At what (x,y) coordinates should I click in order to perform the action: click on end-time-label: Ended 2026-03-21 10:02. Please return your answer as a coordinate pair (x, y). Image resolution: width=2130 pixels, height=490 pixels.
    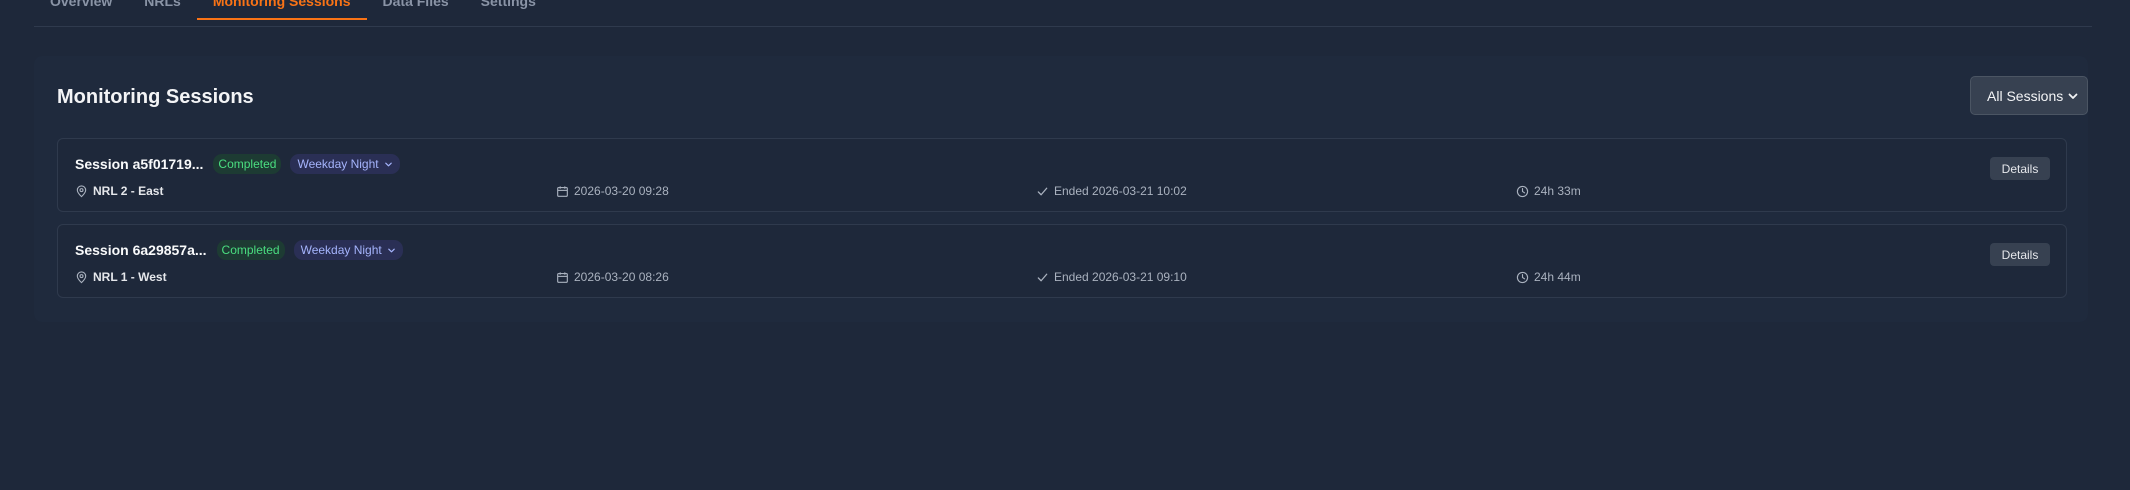
    Looking at the image, I should click on (1120, 191).